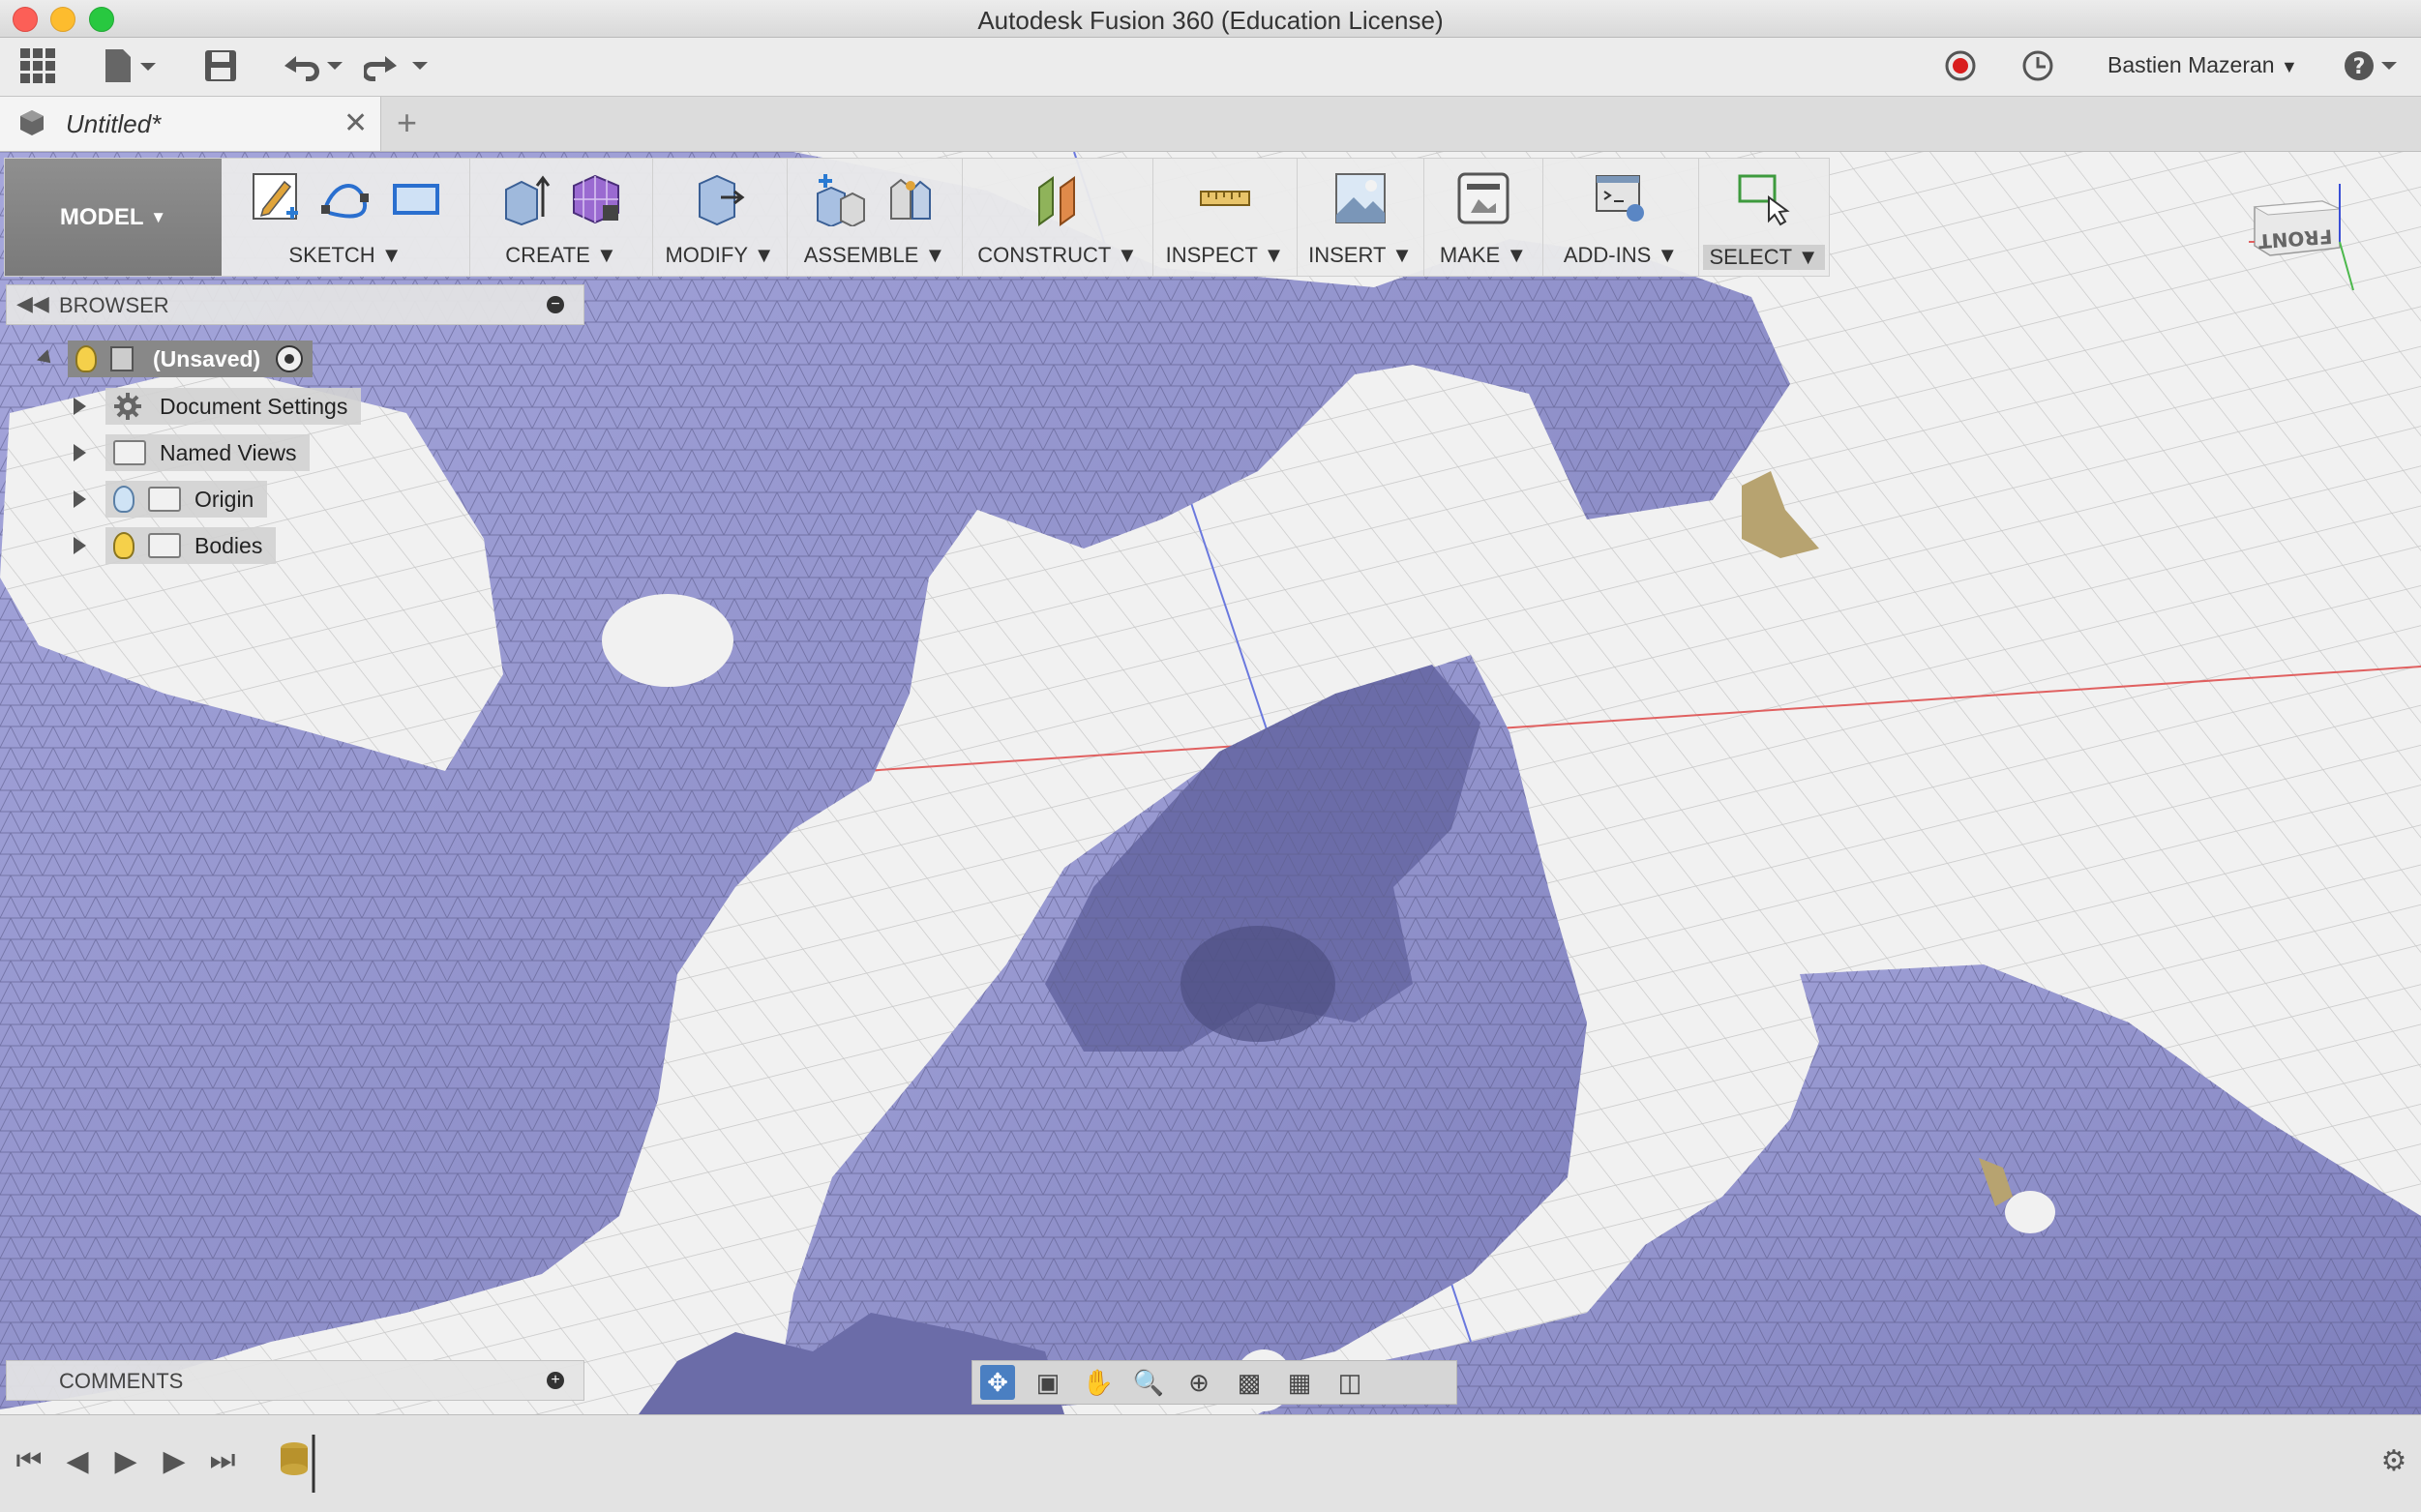  I want to click on rectangle-icon, so click(415, 198).